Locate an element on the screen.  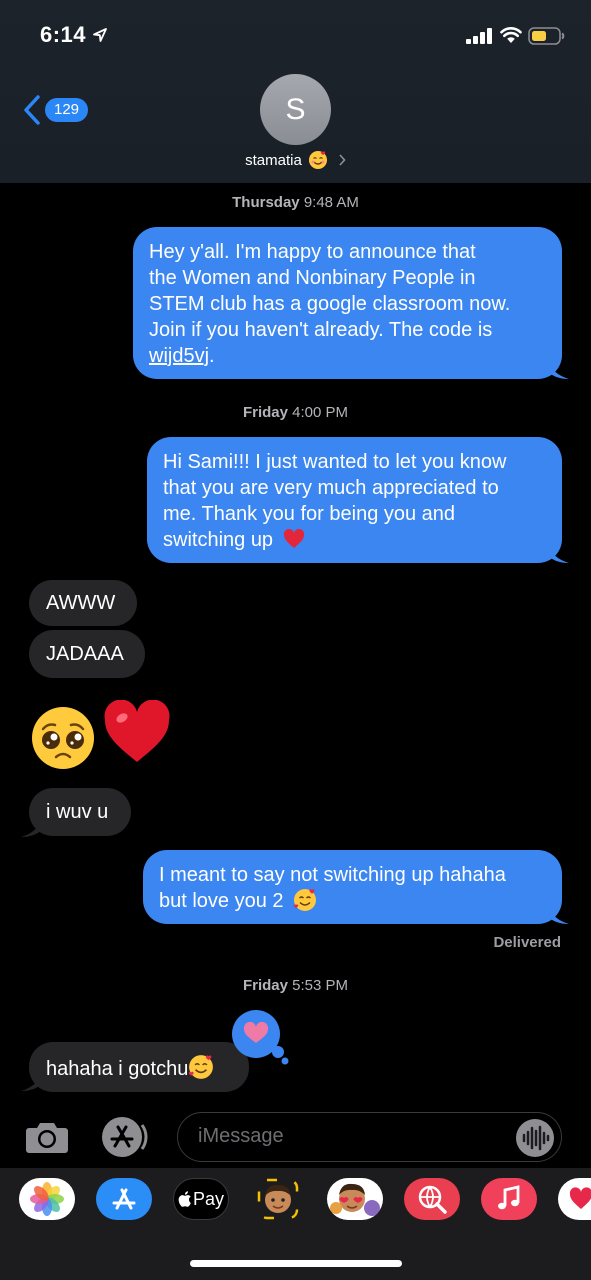
message-text: AWWW is located at coordinates (81, 603).